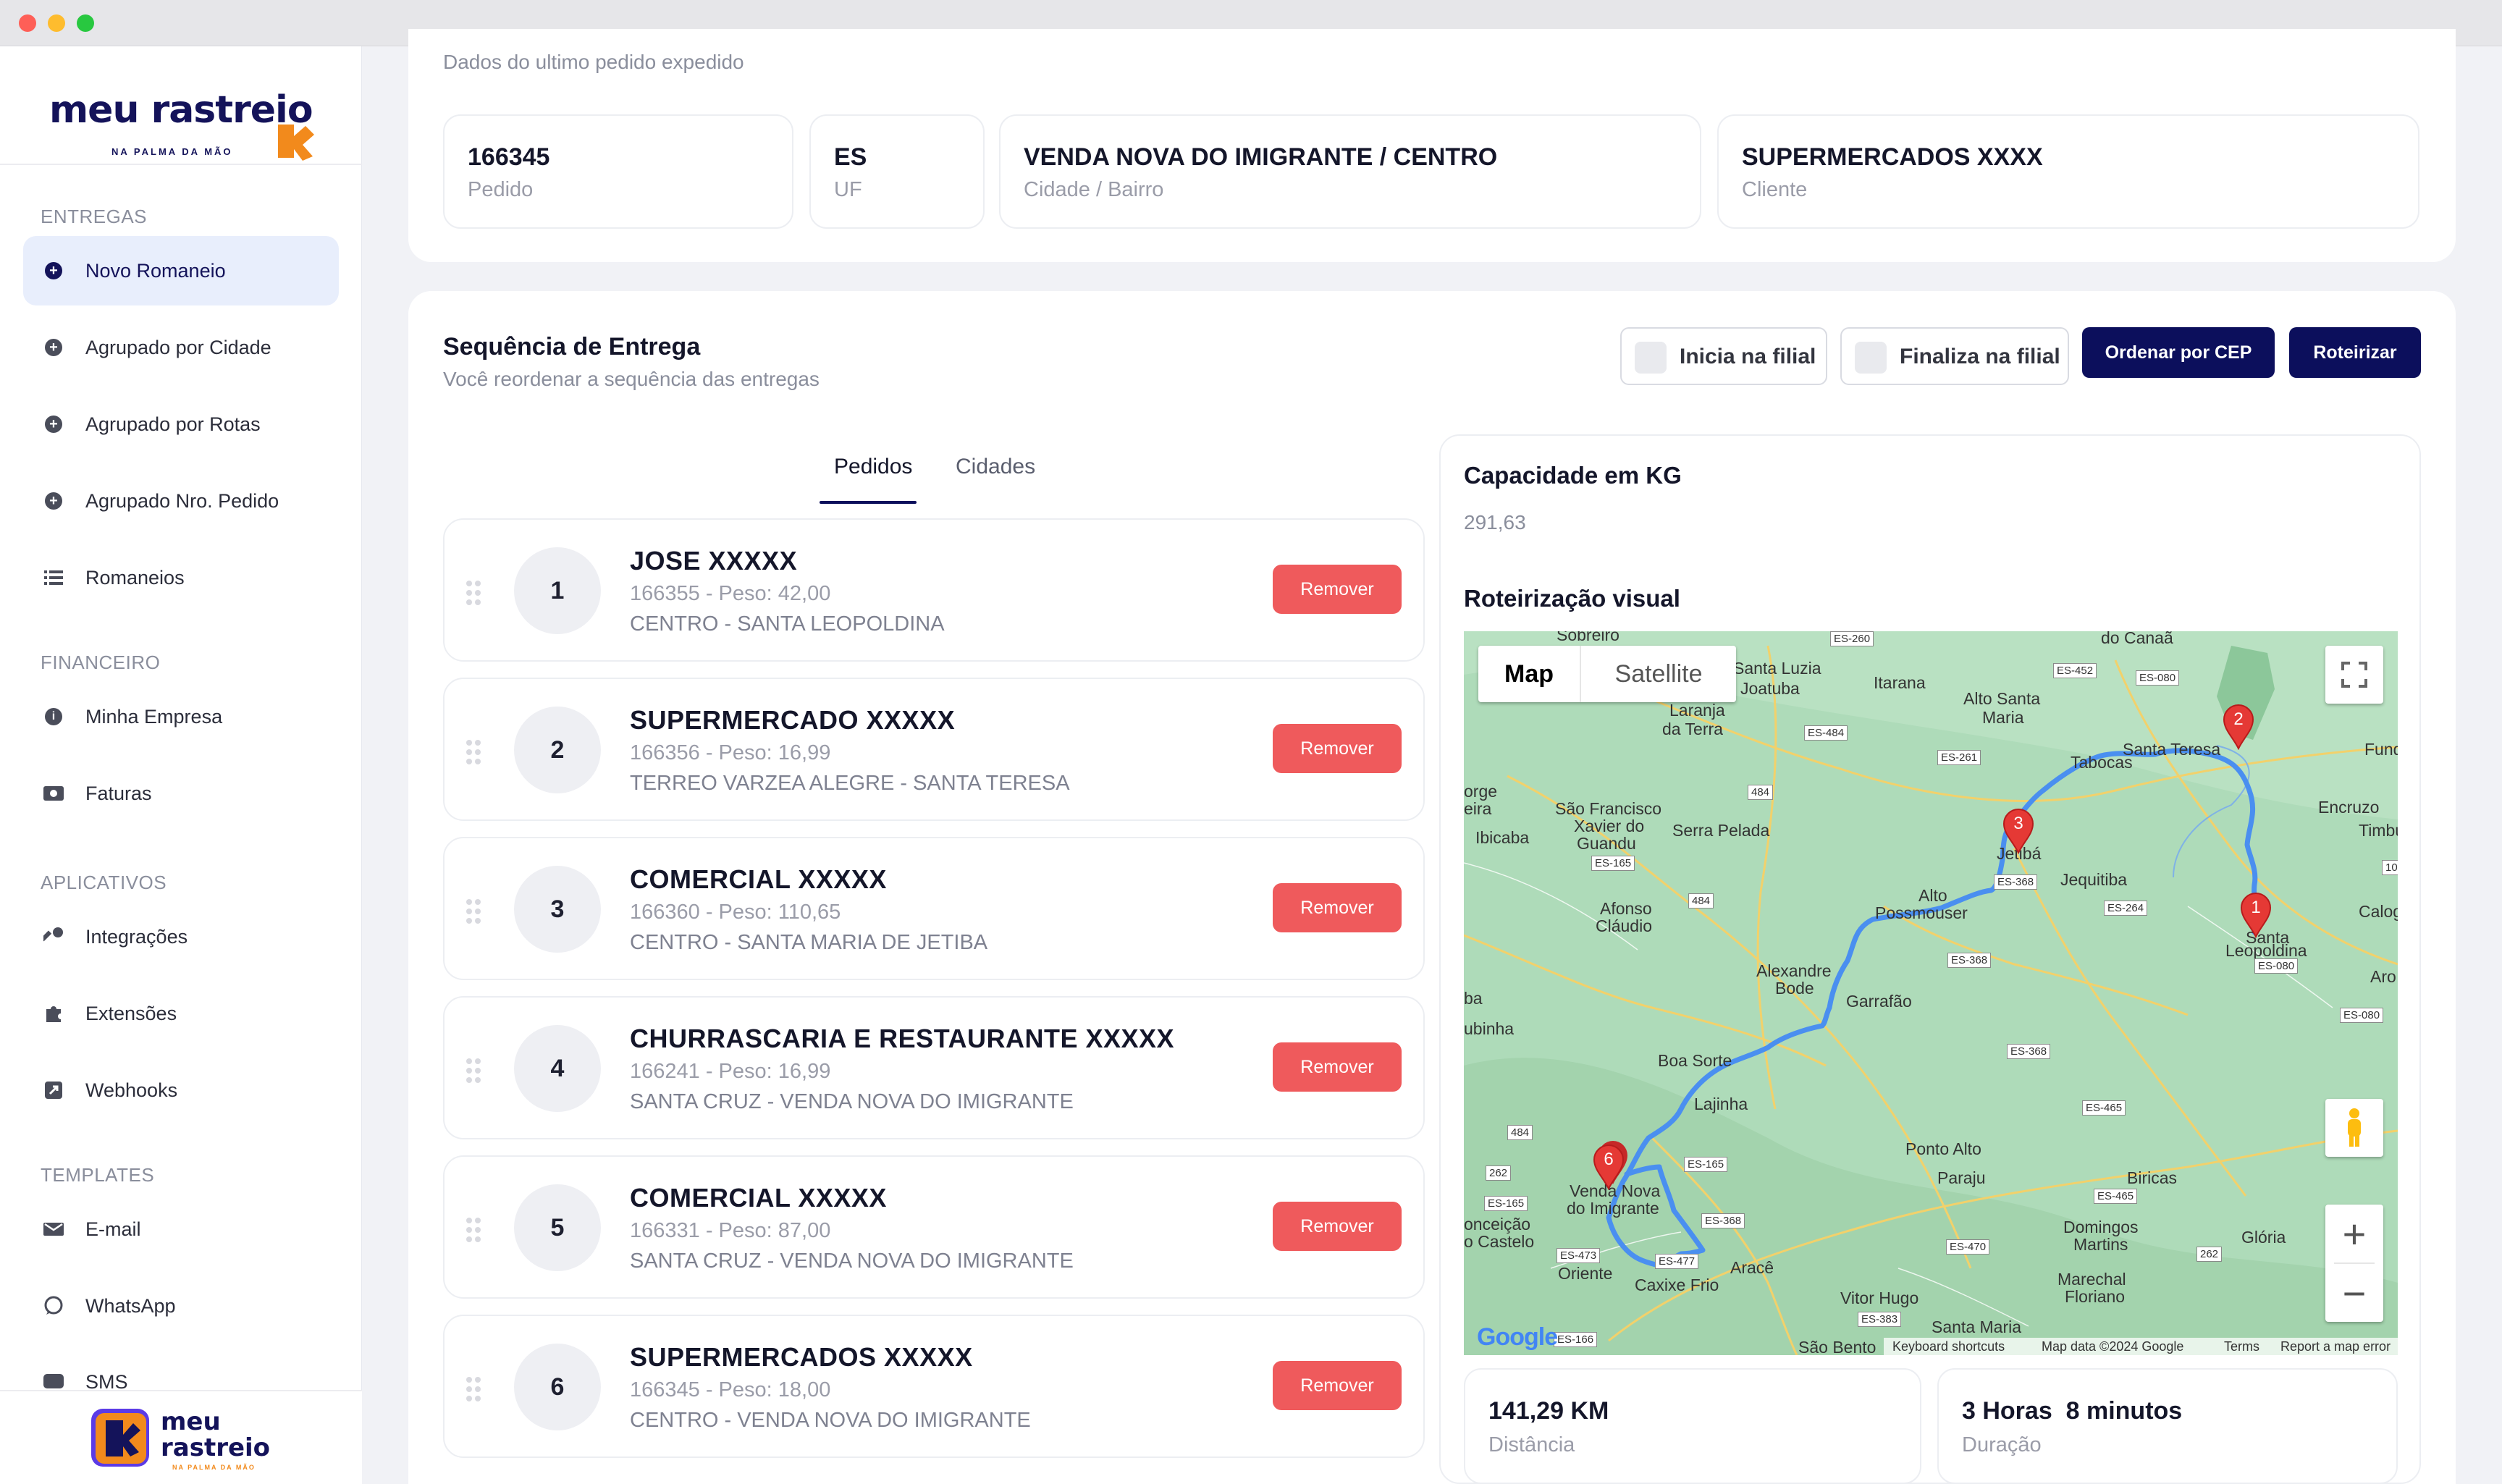 The height and width of the screenshot is (1484, 2502). Describe the element at coordinates (2335, 1346) in the screenshot. I see `report-map-error-link: Report a map error` at that location.